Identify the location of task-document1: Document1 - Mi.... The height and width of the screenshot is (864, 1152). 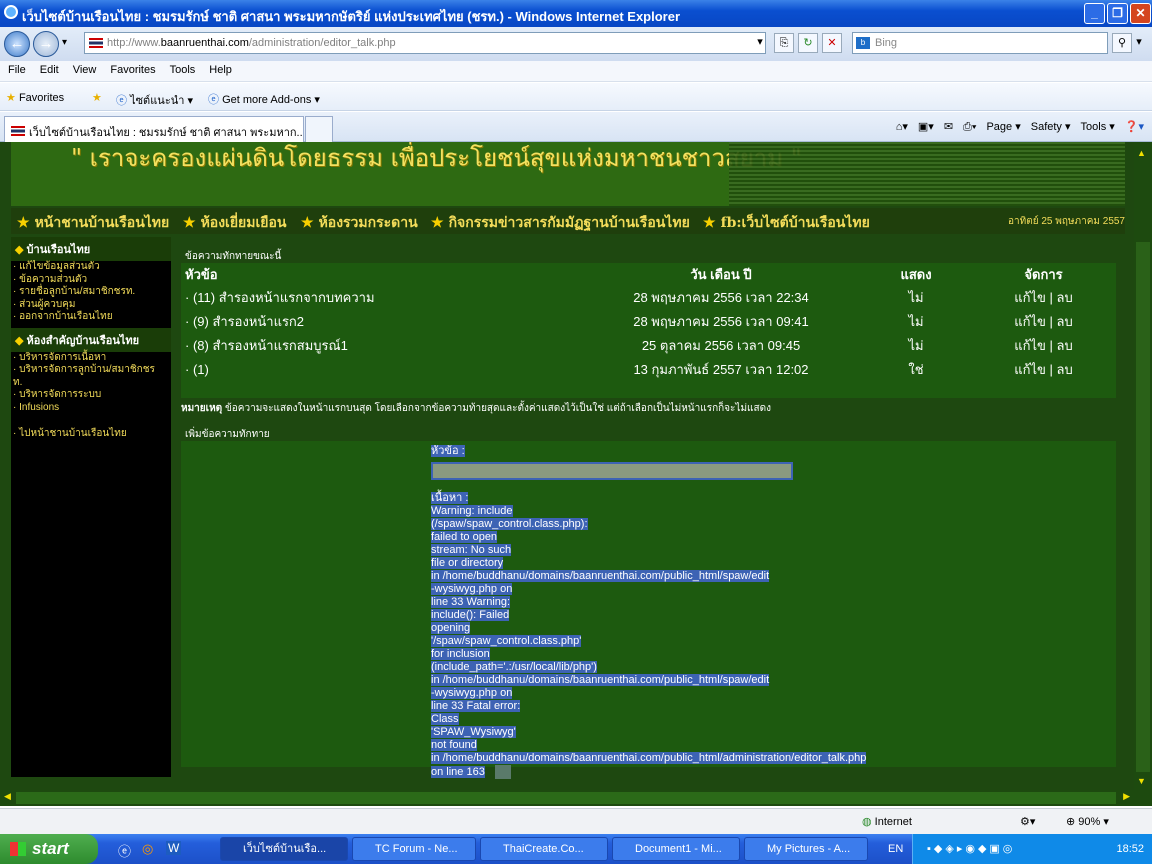
(676, 849).